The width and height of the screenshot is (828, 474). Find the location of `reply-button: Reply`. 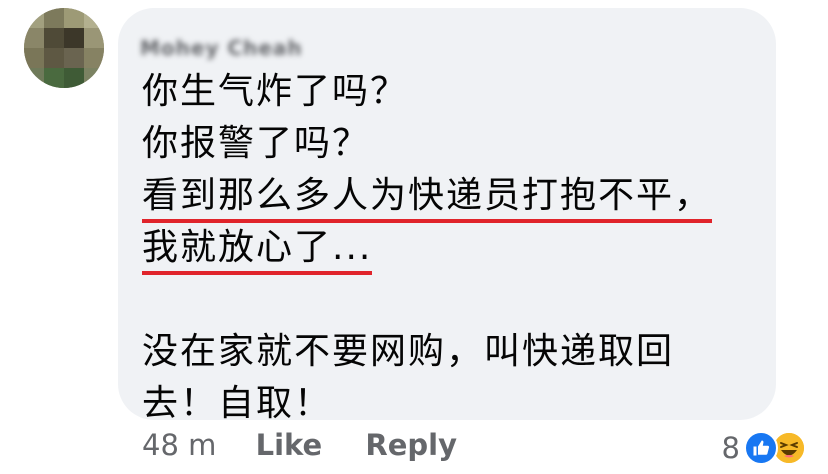

reply-button: Reply is located at coordinates (411, 445).